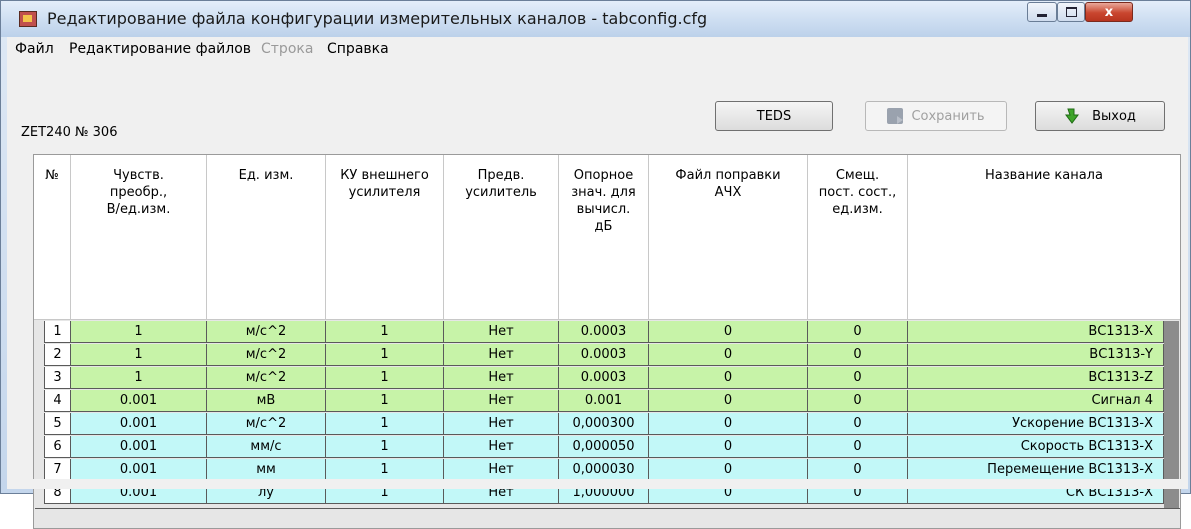  Describe the element at coordinates (1042, 15) in the screenshot. I see `minimize-icon` at that location.